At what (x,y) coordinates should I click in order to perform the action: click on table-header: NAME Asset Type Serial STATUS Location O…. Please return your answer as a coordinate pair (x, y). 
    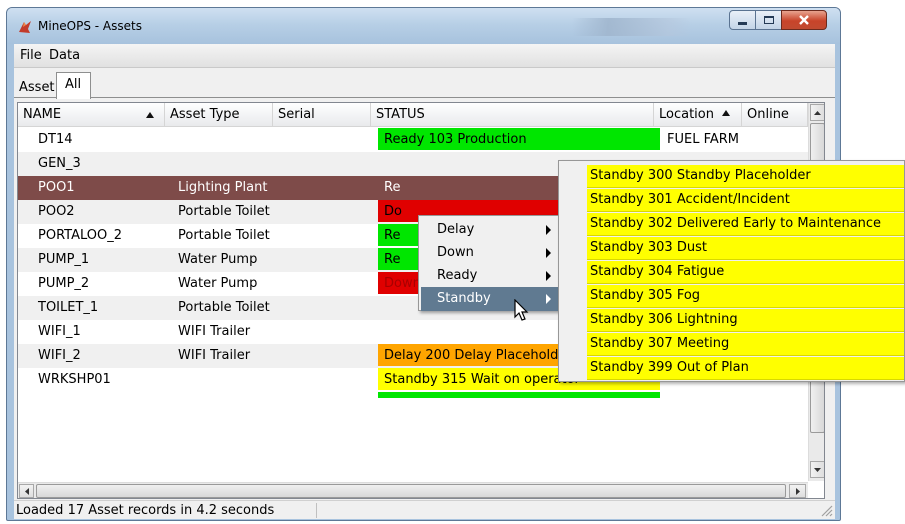
    Looking at the image, I should click on (413, 115).